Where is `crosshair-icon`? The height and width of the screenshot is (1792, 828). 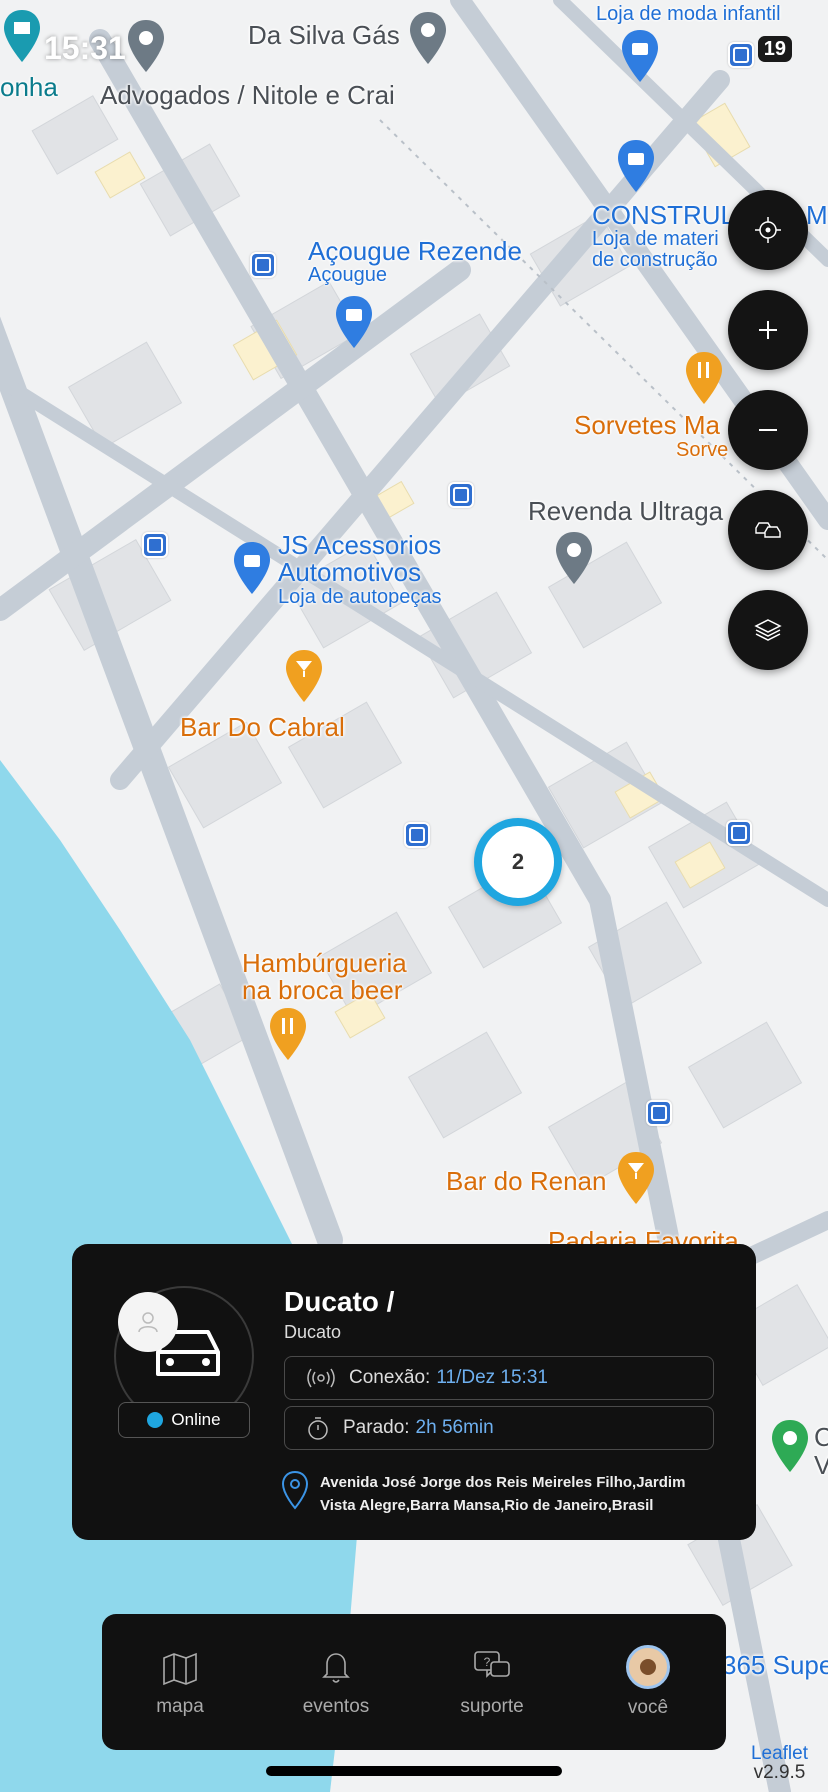 crosshair-icon is located at coordinates (768, 230).